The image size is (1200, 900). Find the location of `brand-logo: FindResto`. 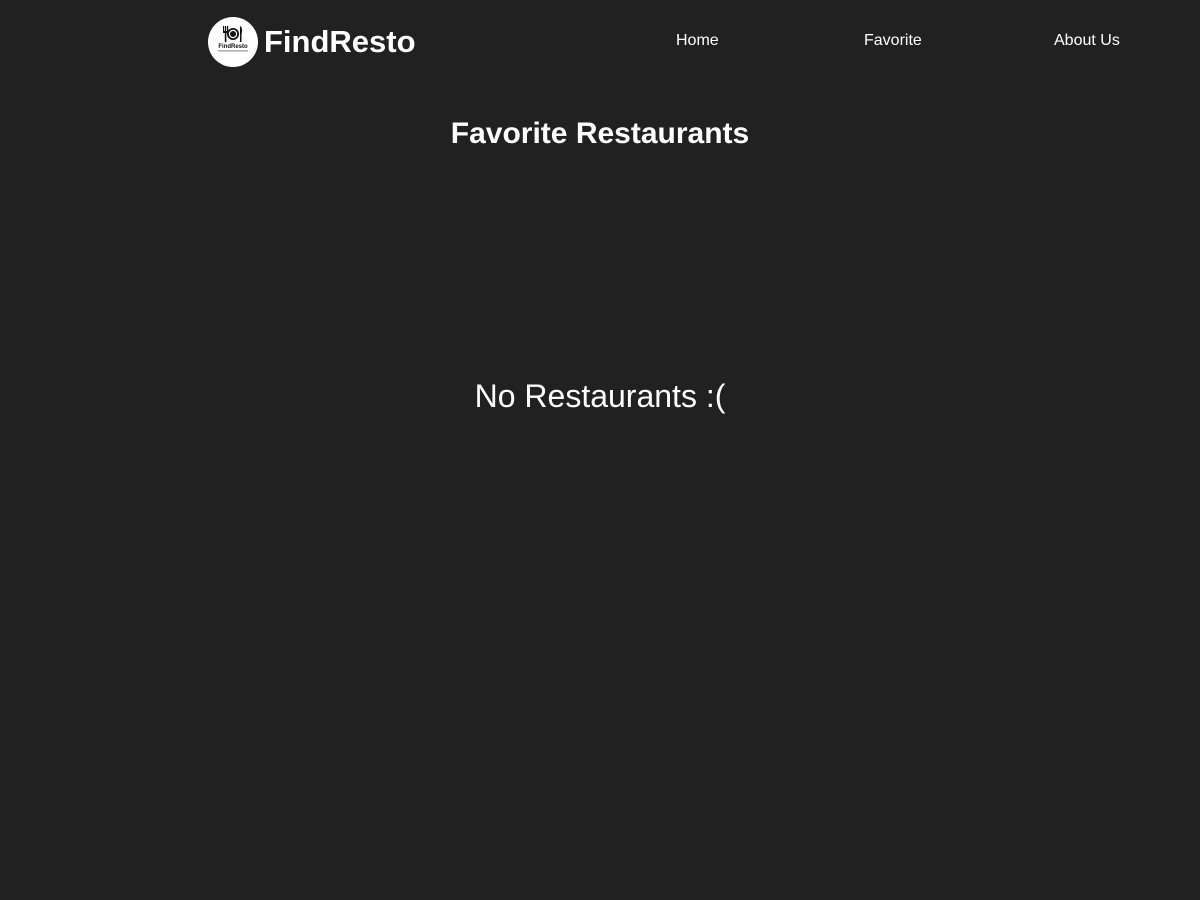

brand-logo: FindResto is located at coordinates (233, 42).